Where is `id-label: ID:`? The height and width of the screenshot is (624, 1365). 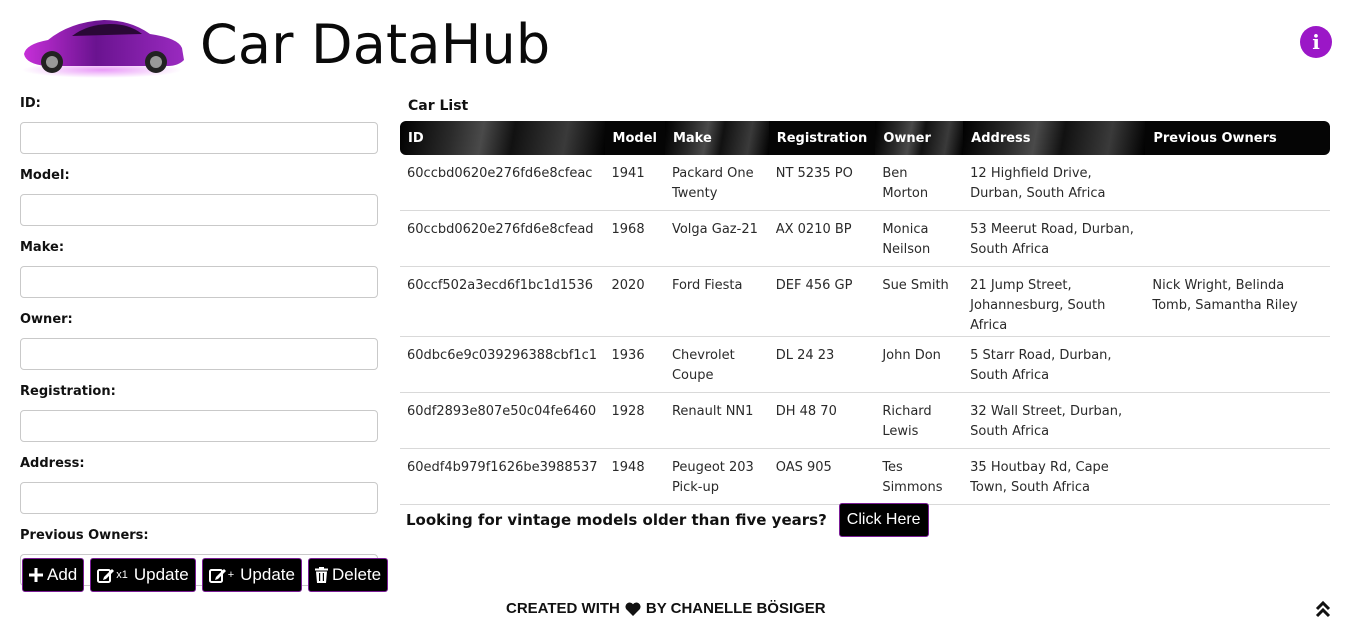 id-label: ID: is located at coordinates (30, 103).